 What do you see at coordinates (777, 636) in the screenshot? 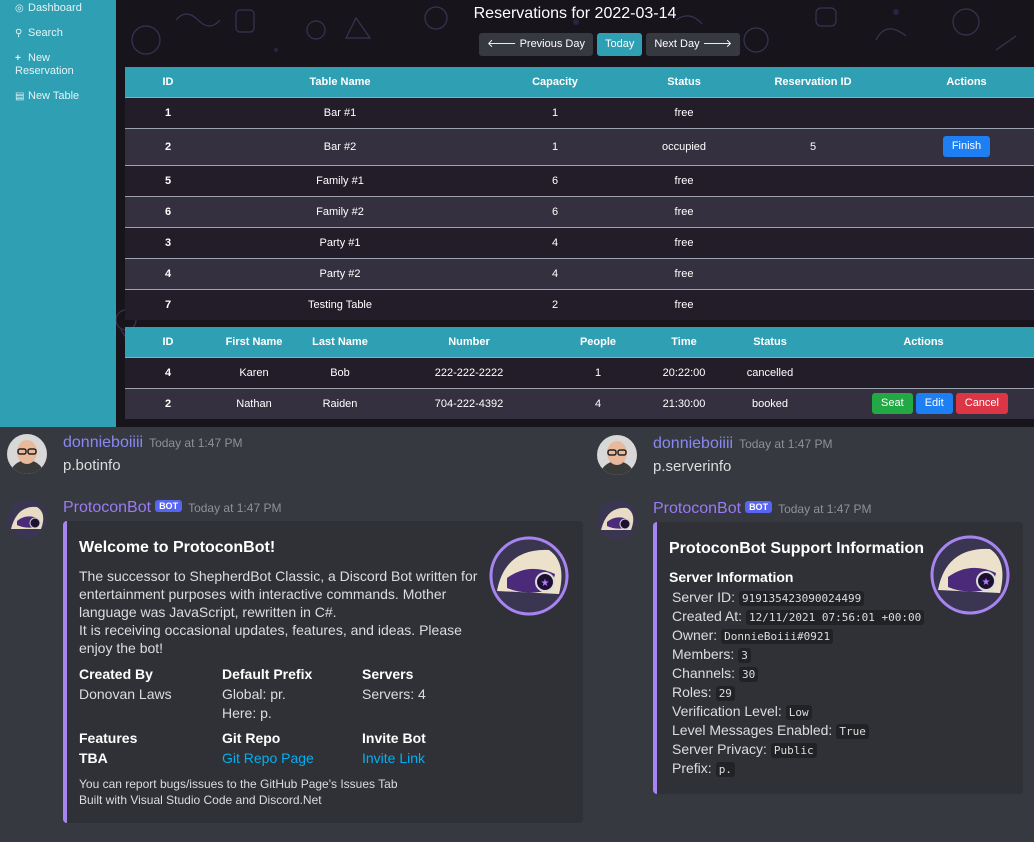
I see `info-value: DonnieBoiii#0921` at bounding box center [777, 636].